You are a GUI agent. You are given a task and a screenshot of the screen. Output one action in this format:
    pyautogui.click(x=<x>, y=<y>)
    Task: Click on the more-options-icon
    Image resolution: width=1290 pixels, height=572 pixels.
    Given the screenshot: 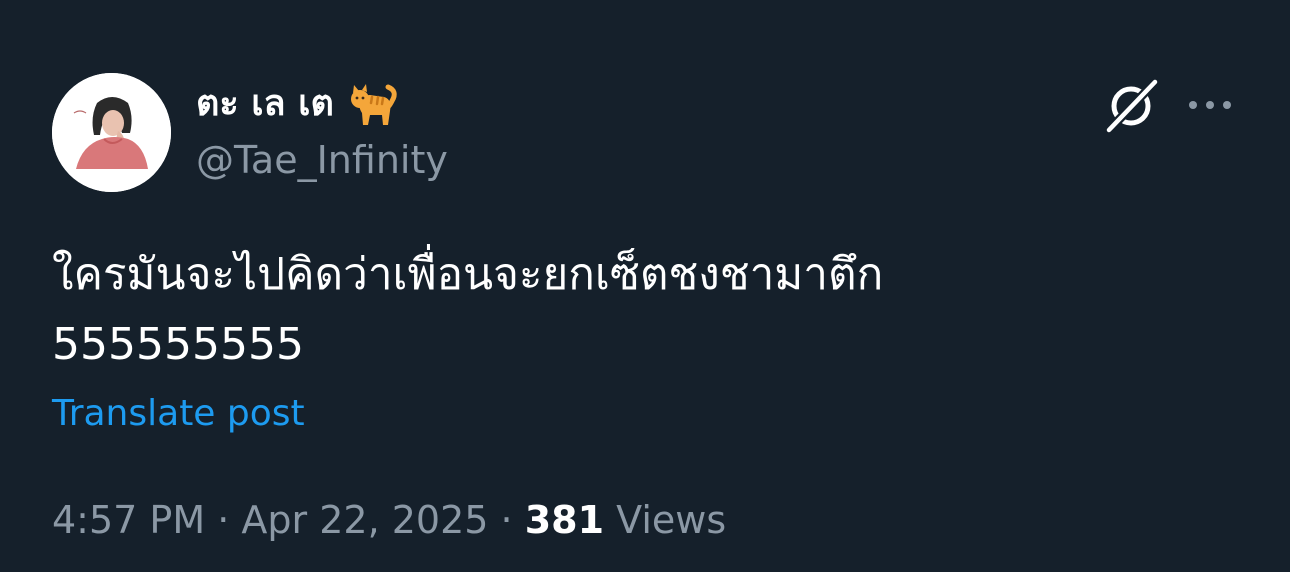 What is the action you would take?
    pyautogui.click(x=1210, y=105)
    